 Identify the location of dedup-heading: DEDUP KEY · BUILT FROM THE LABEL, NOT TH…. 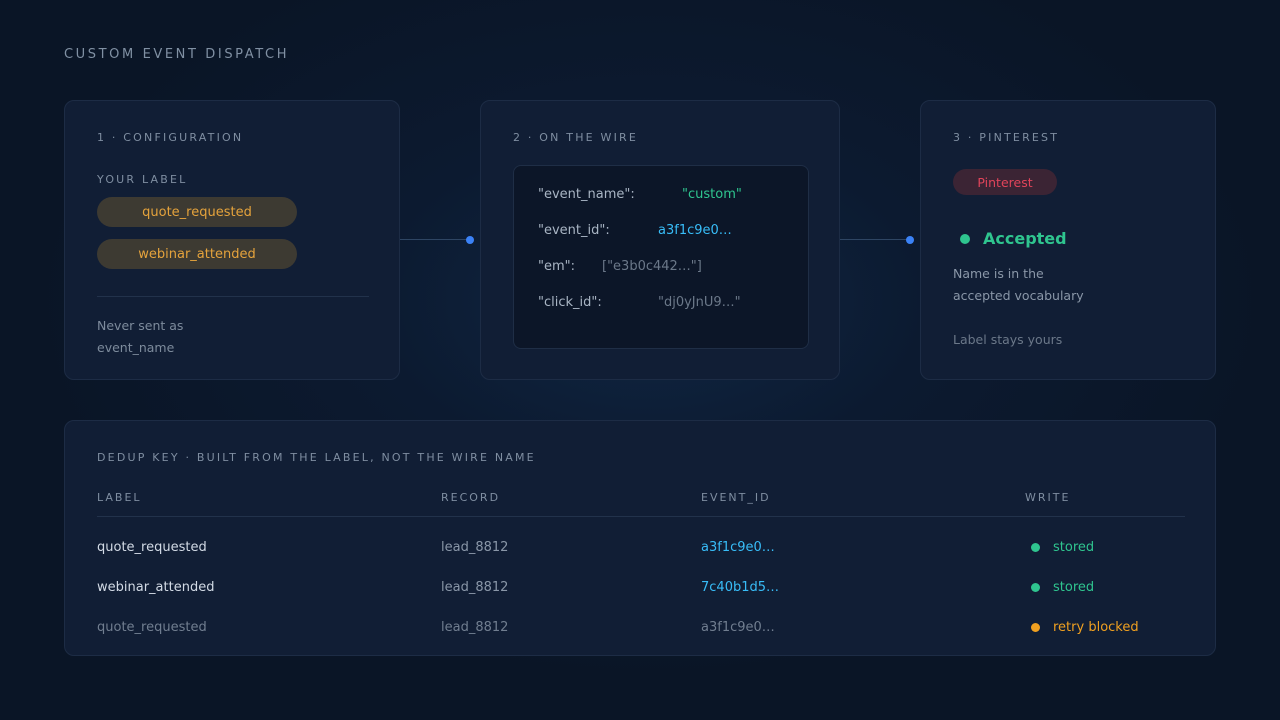
(316, 457).